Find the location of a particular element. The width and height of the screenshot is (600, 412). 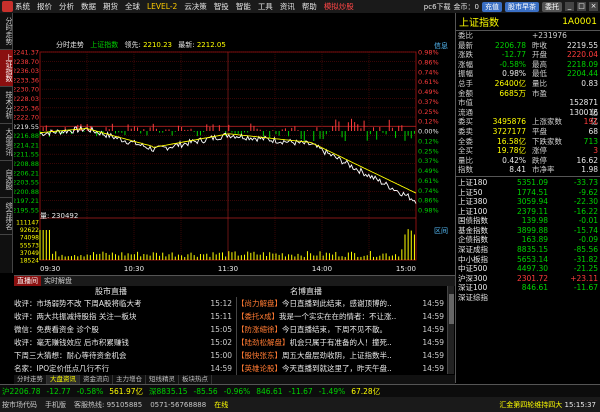

index-row-change: +23.11 is located at coordinates (584, 278).